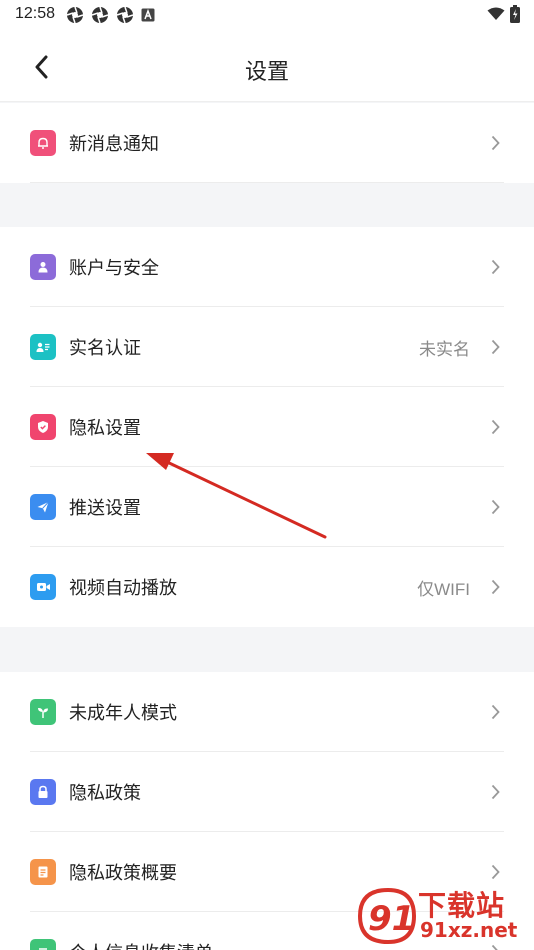 The image size is (534, 950). What do you see at coordinates (105, 428) in the screenshot?
I see `row-label: 隐私设置` at bounding box center [105, 428].